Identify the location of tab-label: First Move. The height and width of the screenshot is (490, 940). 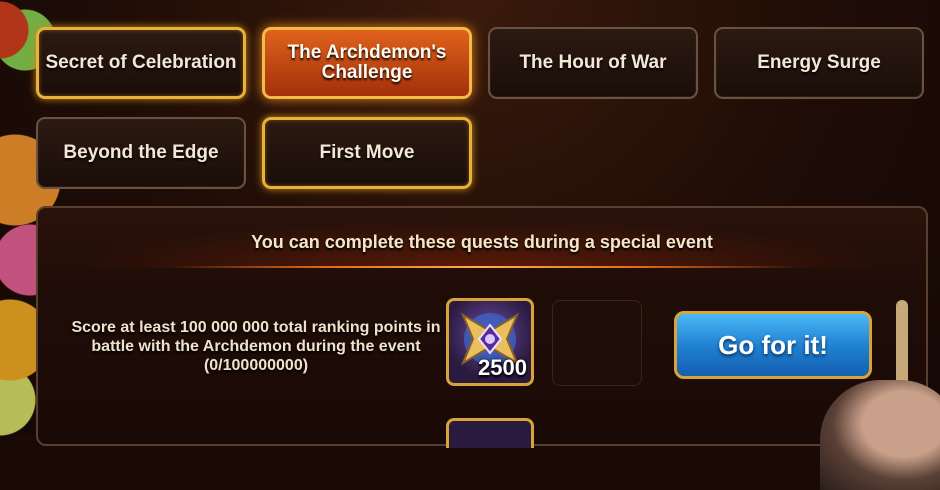
(367, 152).